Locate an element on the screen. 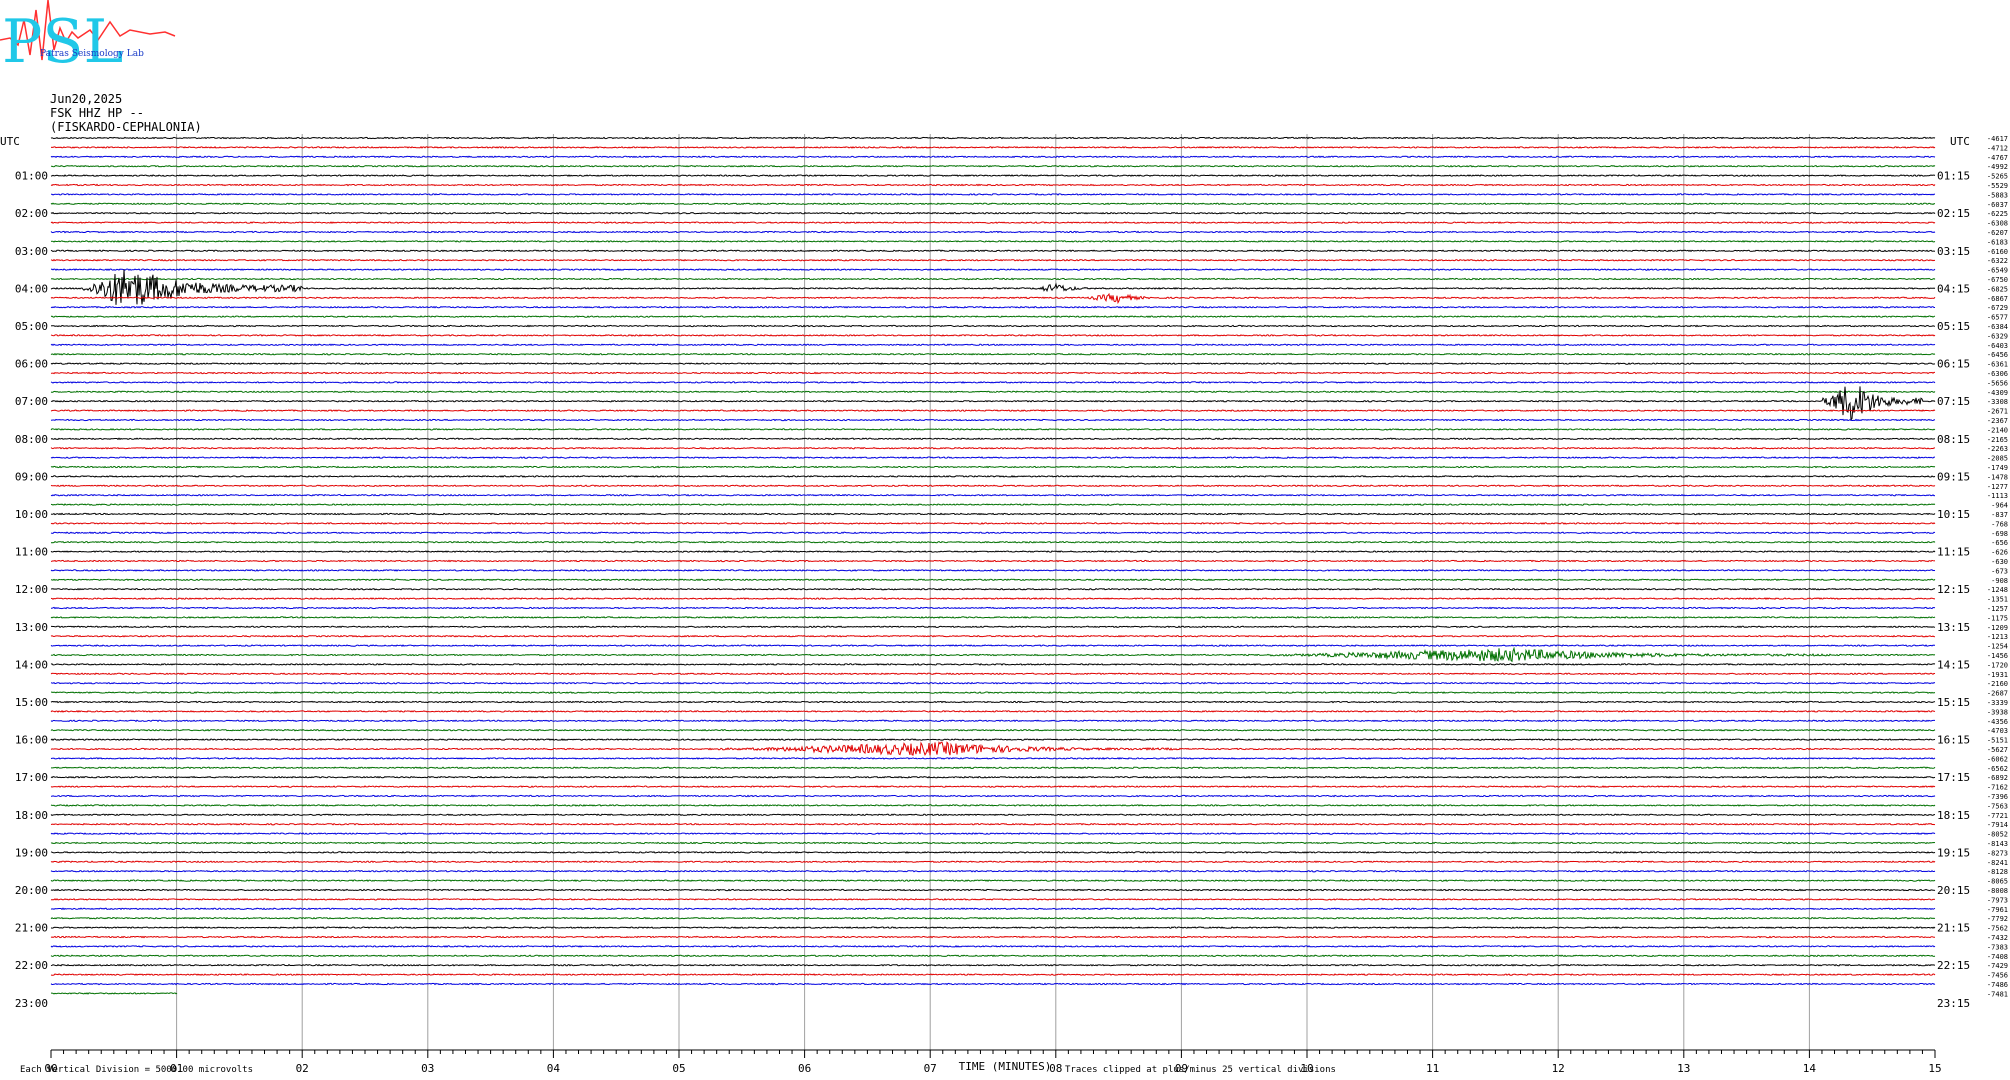  trace-offset-label: -1209 is located at coordinates (1997, 628).